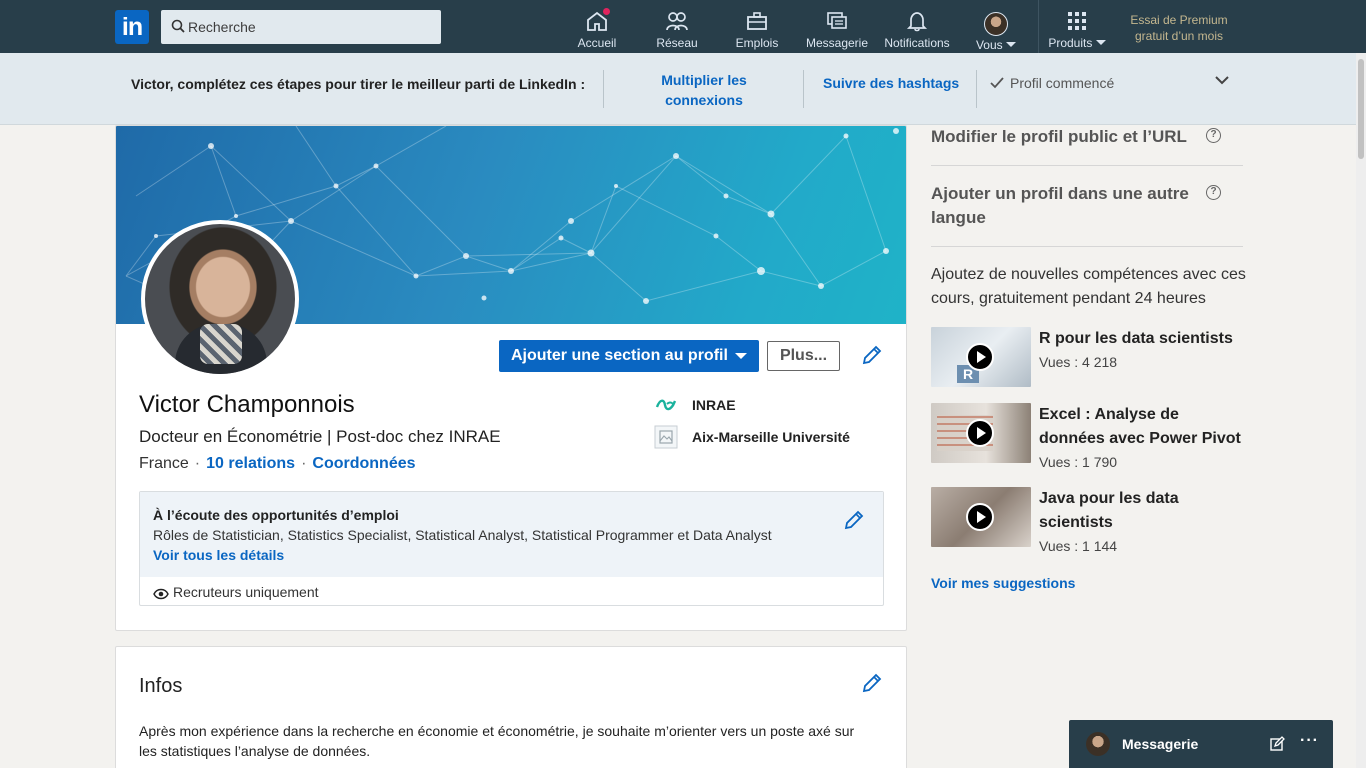 The image size is (1366, 768). Describe the element at coordinates (997, 83) in the screenshot. I see `check-icon` at that location.